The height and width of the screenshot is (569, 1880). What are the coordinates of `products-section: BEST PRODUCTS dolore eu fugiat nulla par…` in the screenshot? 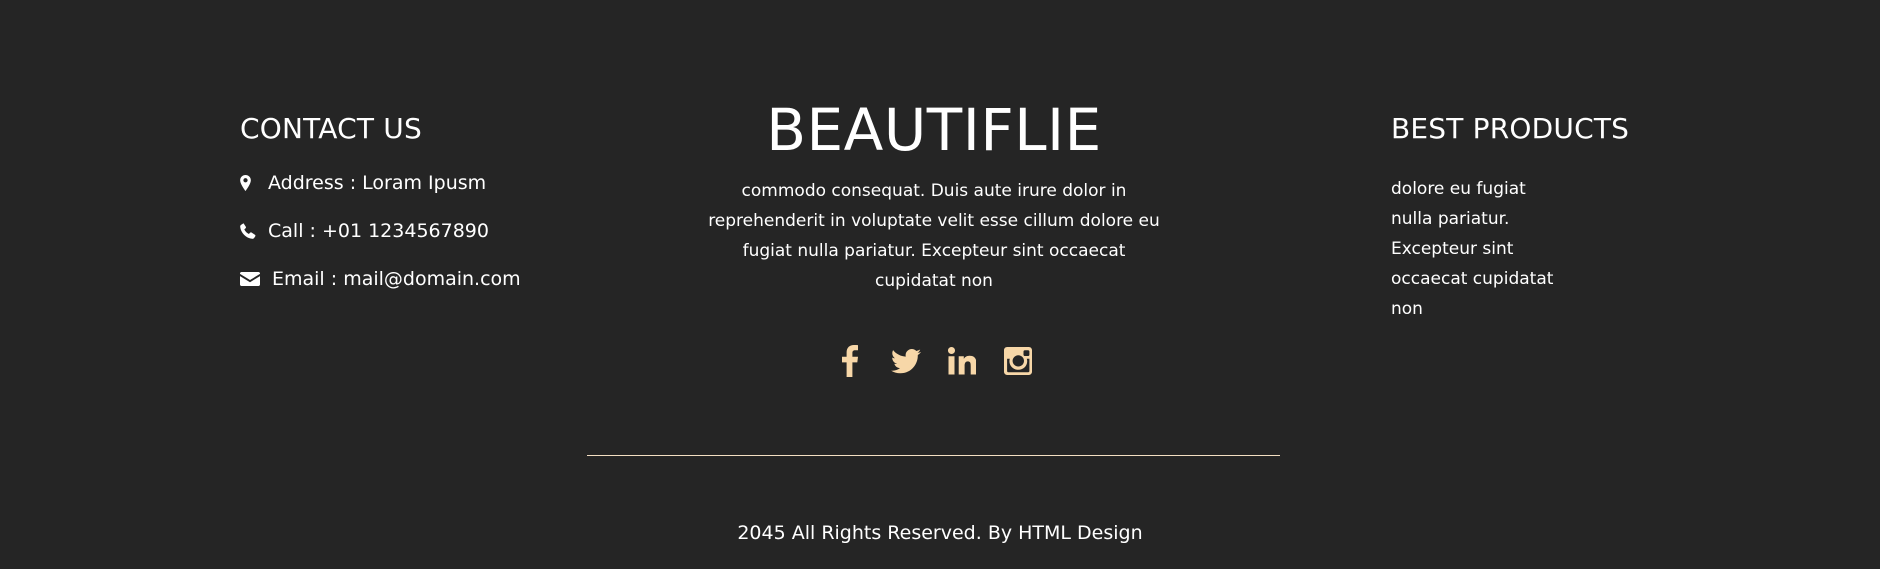 It's located at (1541, 226).